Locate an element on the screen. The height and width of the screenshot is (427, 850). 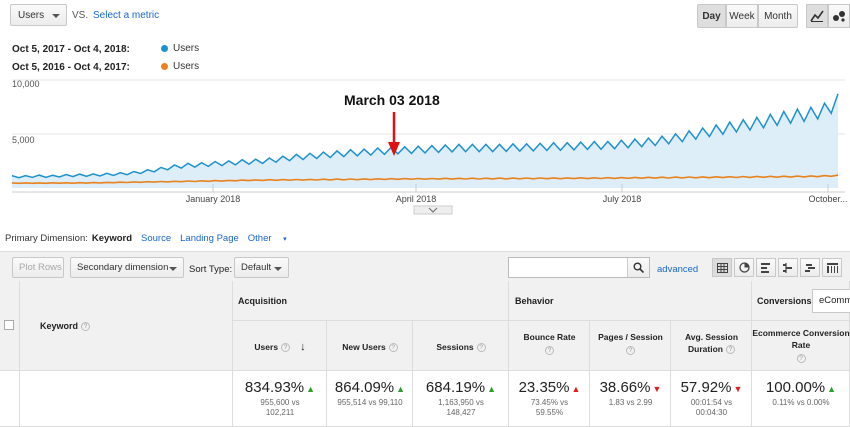
users-compare-line1: 955,600 vs is located at coordinates (280, 402).